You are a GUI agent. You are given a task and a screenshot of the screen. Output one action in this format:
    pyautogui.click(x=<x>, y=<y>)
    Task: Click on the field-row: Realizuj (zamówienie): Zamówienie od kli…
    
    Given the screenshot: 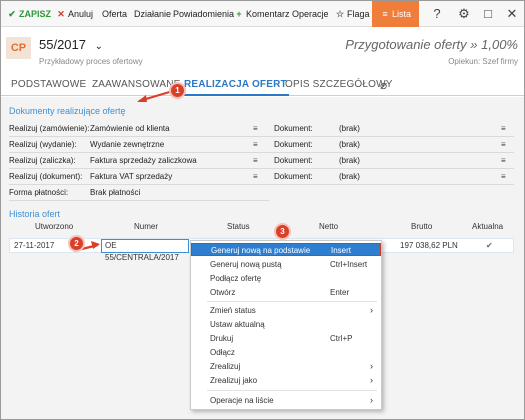 What is the action you would take?
    pyautogui.click(x=261, y=129)
    